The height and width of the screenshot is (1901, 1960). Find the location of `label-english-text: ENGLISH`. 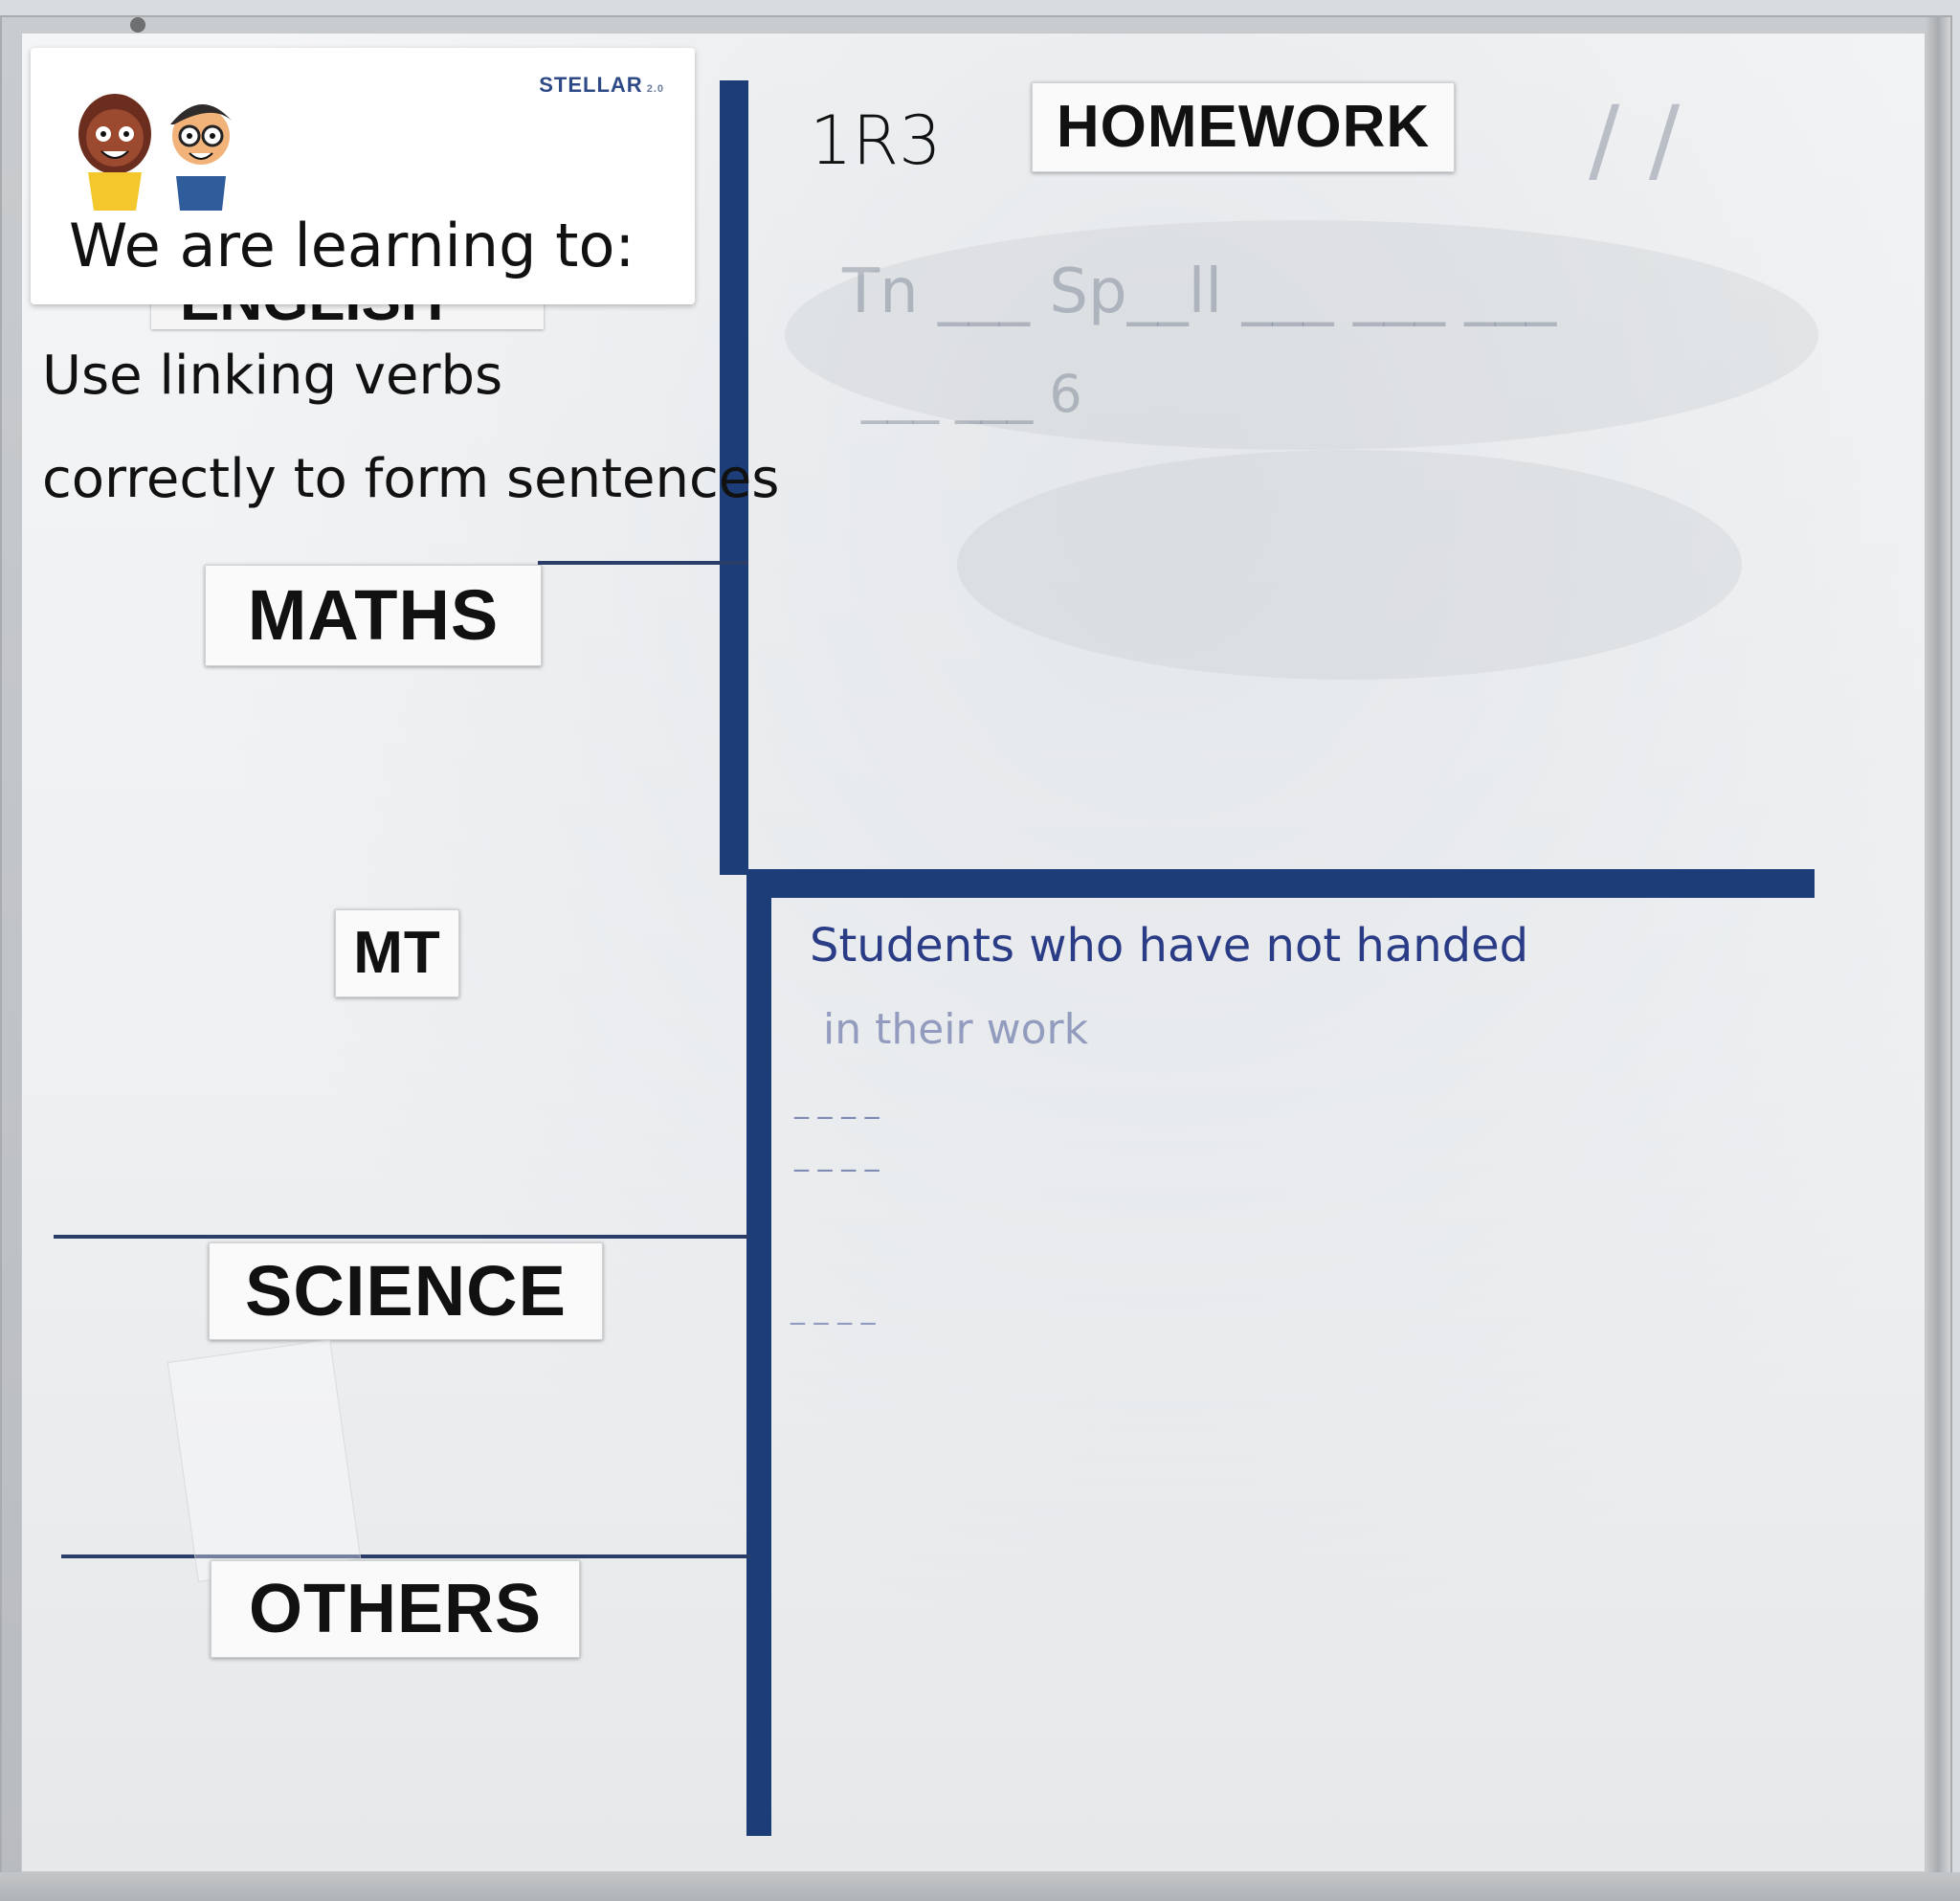

label-english-text: ENGLISH is located at coordinates (312, 315).